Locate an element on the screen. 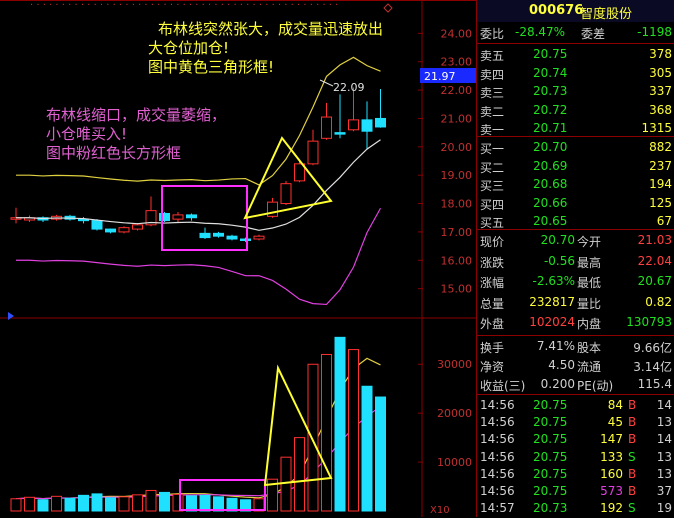 The height and width of the screenshot is (518, 674). volume-tick-label: 30000 is located at coordinates (454, 364).